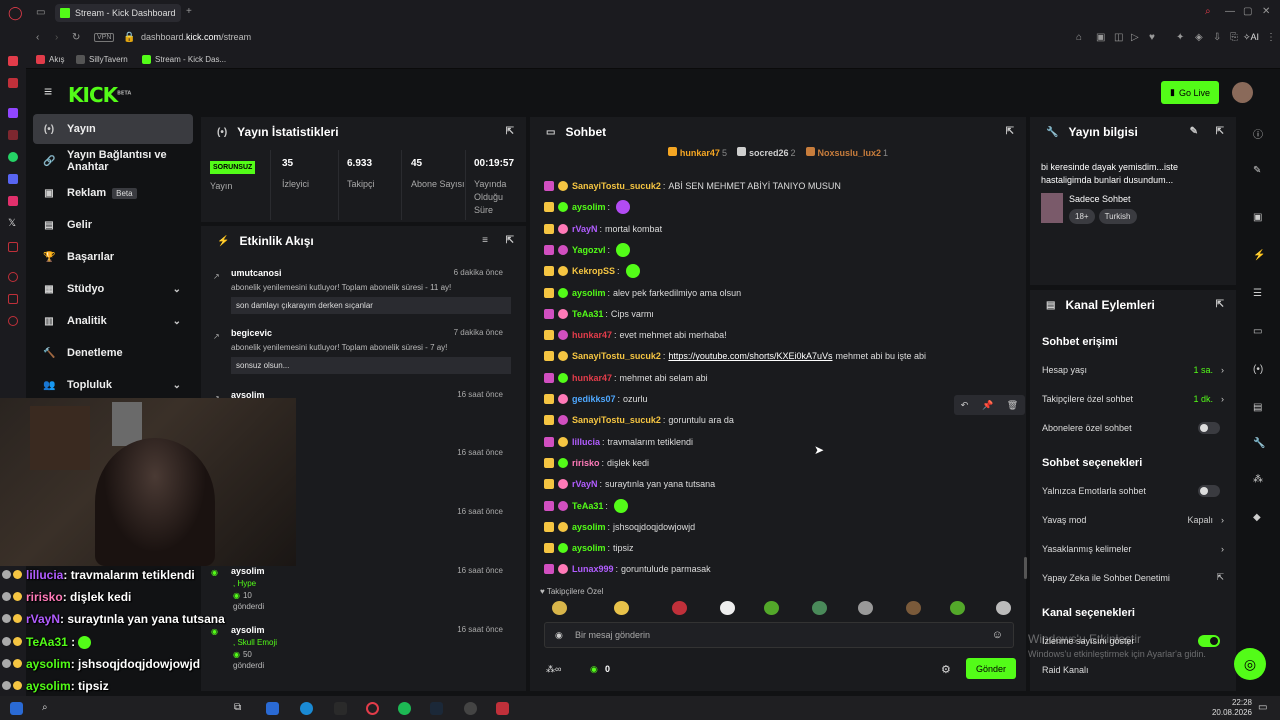 The width and height of the screenshot is (1280, 720). I want to click on nav-item-3: ▤ Gelir, so click(113, 225).